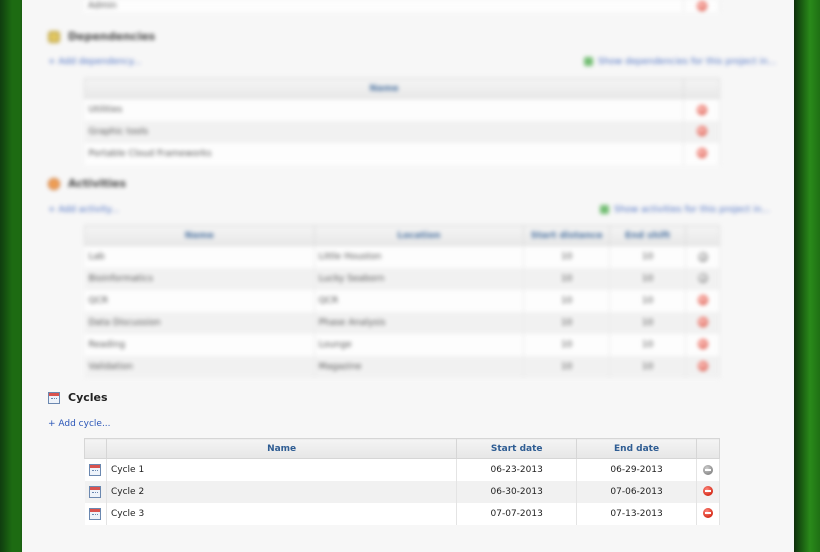 The image size is (820, 552). What do you see at coordinates (636, 469) in the screenshot?
I see `cycle-end-date: 06-29-2013` at bounding box center [636, 469].